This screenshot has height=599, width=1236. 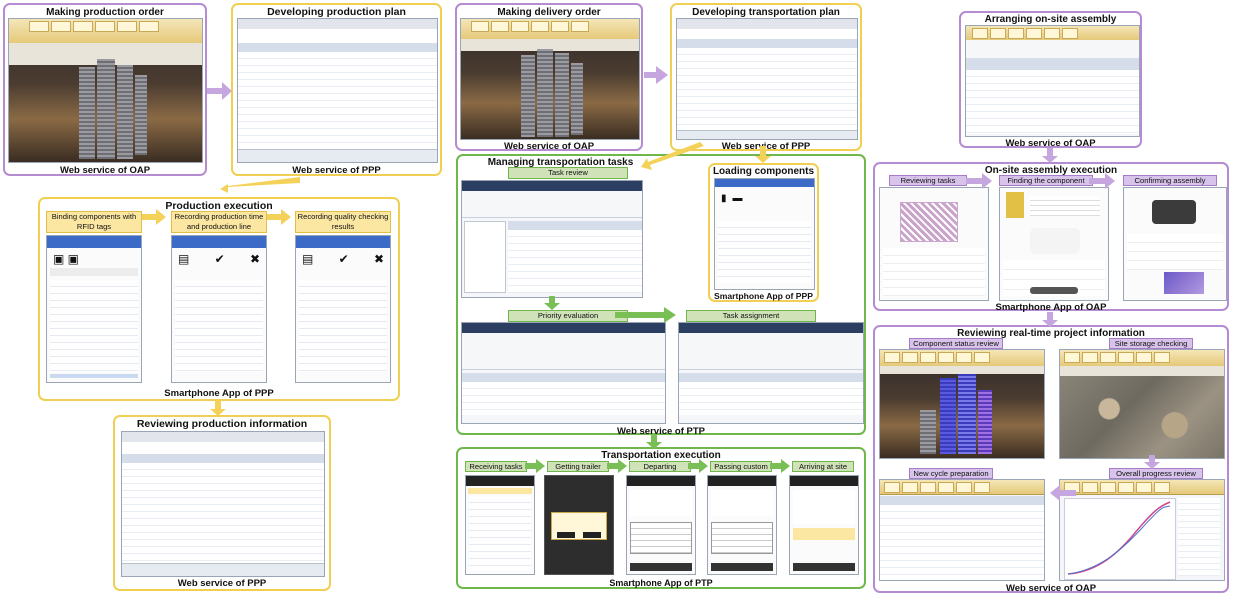 What do you see at coordinates (1175, 244) in the screenshot?
I see `phone-confirming-assembly` at bounding box center [1175, 244].